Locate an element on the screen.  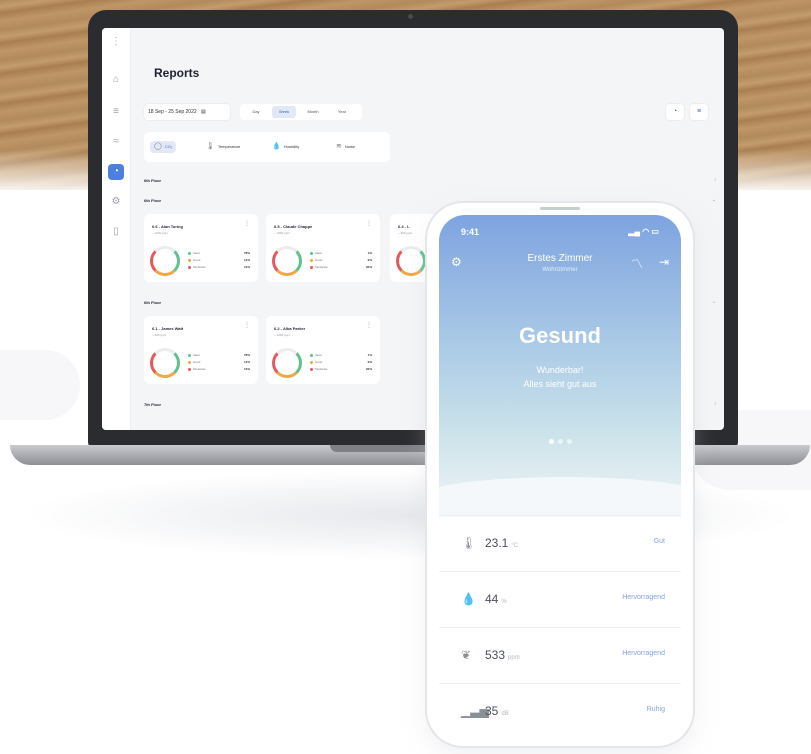
tab-co2: ◯ CO₂ is located at coordinates (163, 147).